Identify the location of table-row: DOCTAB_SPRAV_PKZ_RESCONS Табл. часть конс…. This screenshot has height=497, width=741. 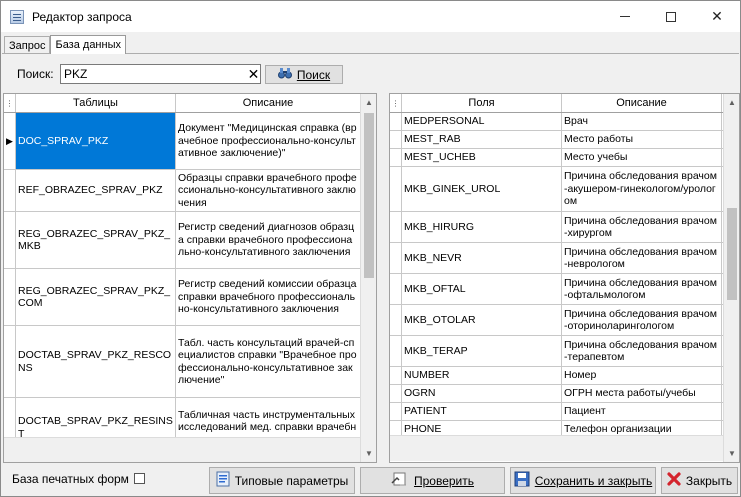
(182, 362).